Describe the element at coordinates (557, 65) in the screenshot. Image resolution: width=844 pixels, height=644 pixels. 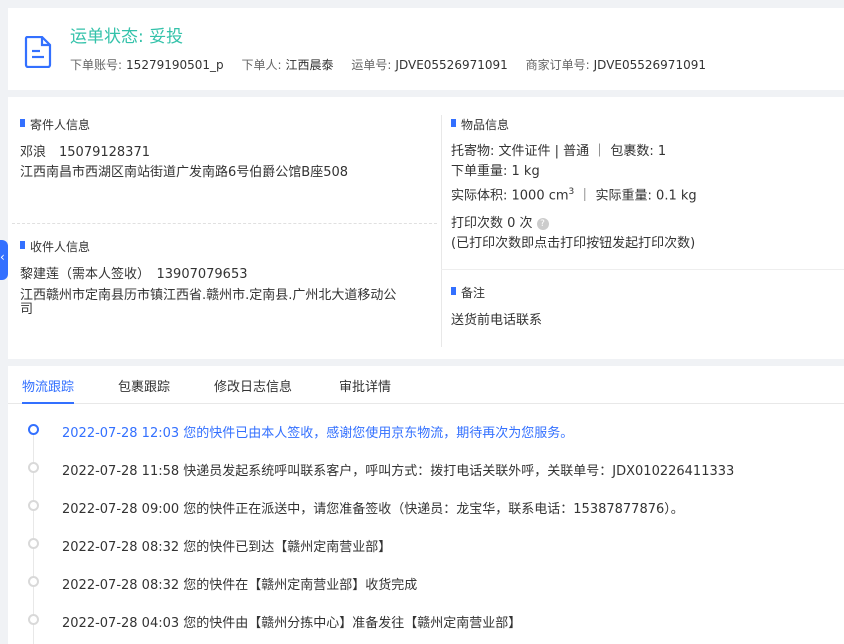
I see `merchant-order-label: 商家订单号:` at that location.